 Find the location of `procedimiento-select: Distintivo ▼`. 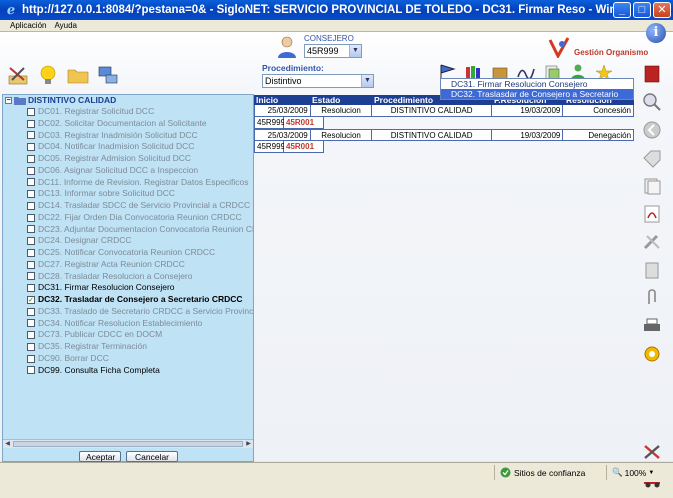

procedimiento-select: Distintivo ▼ is located at coordinates (318, 81).